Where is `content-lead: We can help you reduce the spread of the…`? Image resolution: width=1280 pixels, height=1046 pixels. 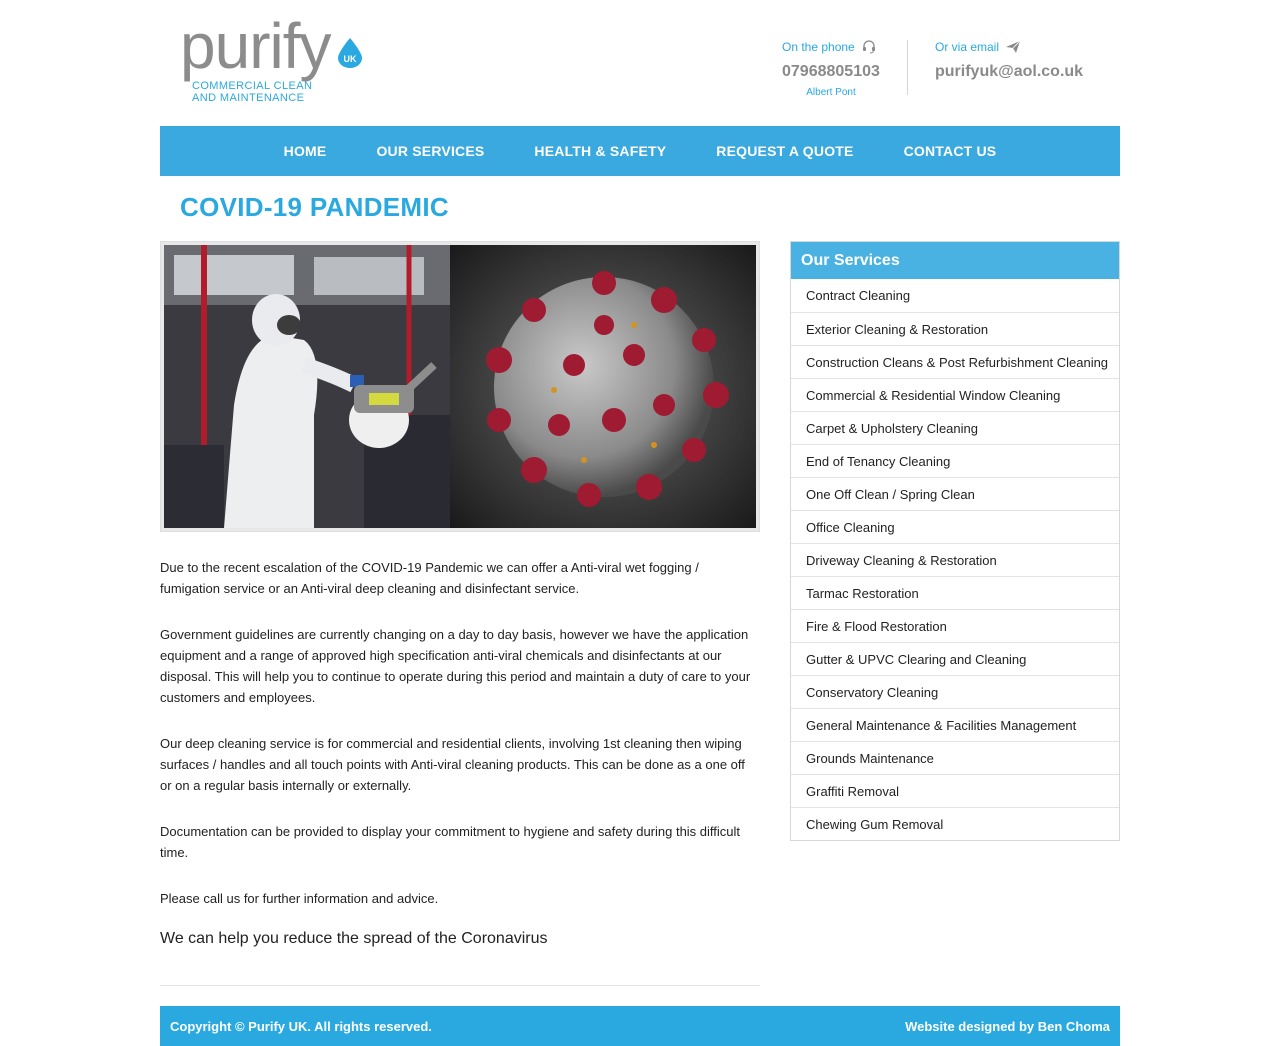
content-lead: We can help you reduce the spread of the… is located at coordinates (354, 938).